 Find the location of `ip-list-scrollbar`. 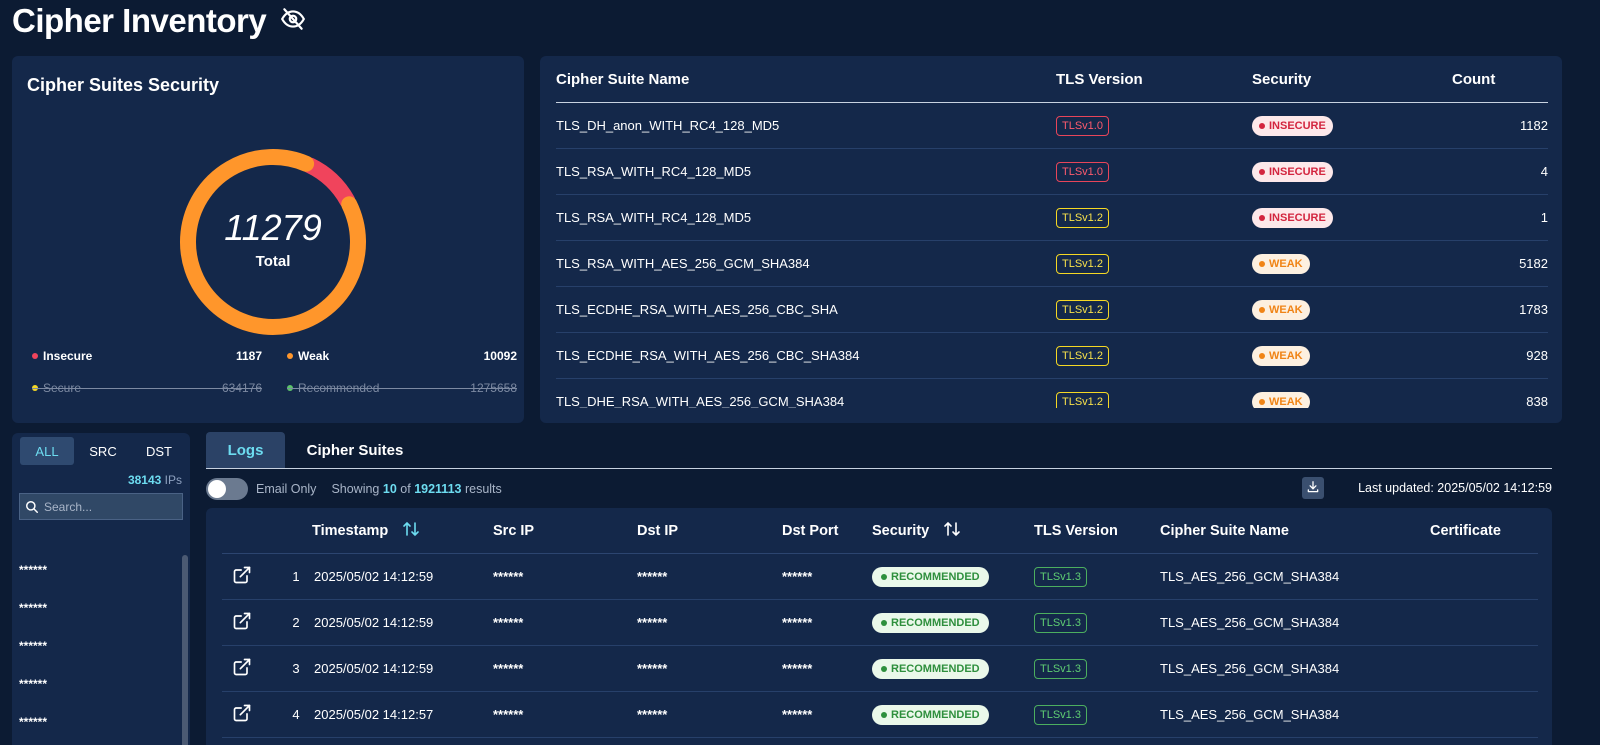

ip-list-scrollbar is located at coordinates (185, 650).